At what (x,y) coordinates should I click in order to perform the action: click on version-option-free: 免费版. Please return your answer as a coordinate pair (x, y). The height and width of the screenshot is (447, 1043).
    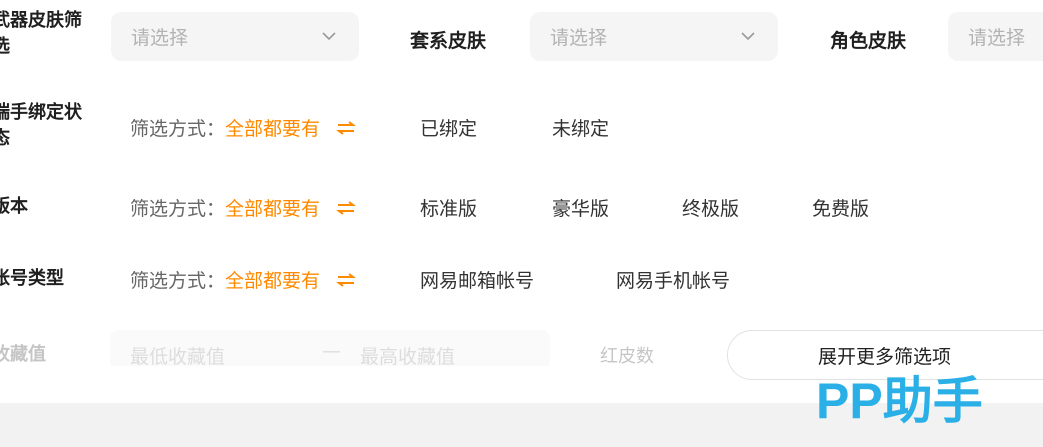
    Looking at the image, I should click on (840, 207).